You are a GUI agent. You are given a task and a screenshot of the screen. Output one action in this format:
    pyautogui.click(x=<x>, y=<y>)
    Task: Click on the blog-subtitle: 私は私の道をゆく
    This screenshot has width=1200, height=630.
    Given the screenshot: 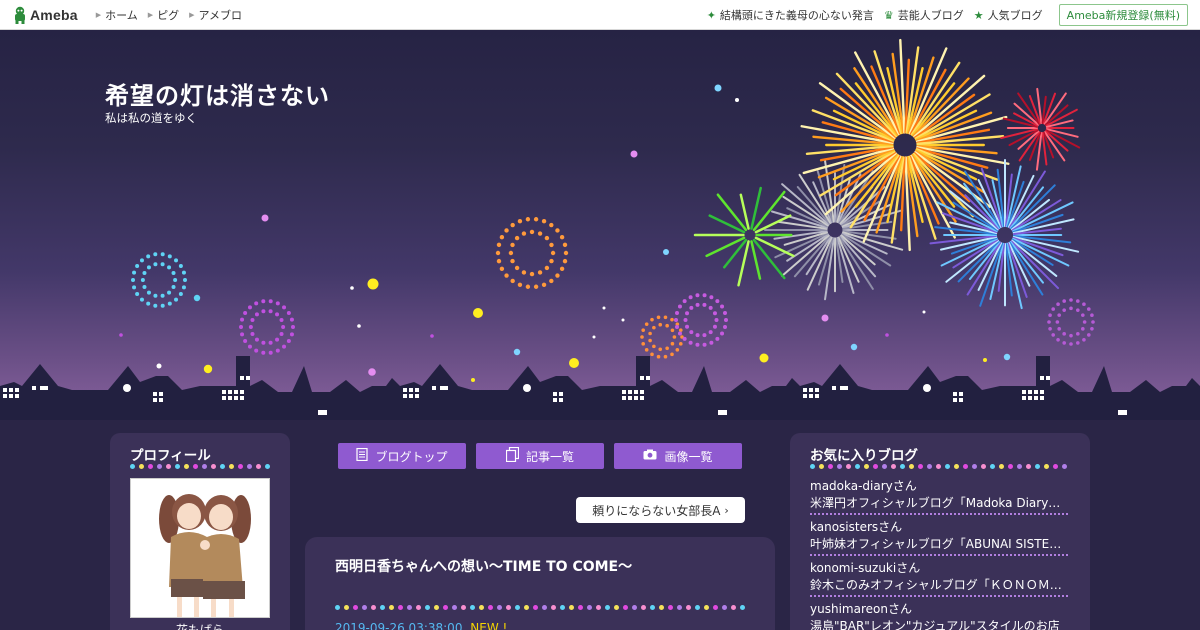 What is the action you would take?
    pyautogui.click(x=151, y=118)
    